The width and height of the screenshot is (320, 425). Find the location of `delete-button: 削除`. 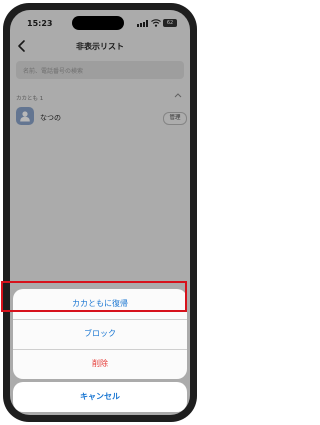

delete-button: 削除 is located at coordinates (100, 364).